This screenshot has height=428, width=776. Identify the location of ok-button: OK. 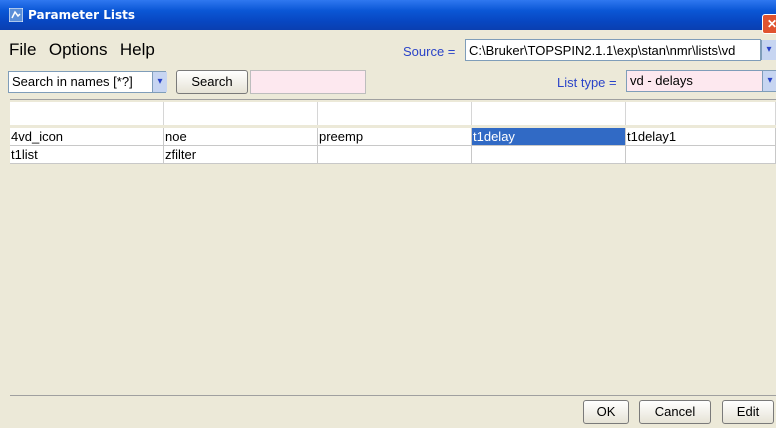
(606, 412).